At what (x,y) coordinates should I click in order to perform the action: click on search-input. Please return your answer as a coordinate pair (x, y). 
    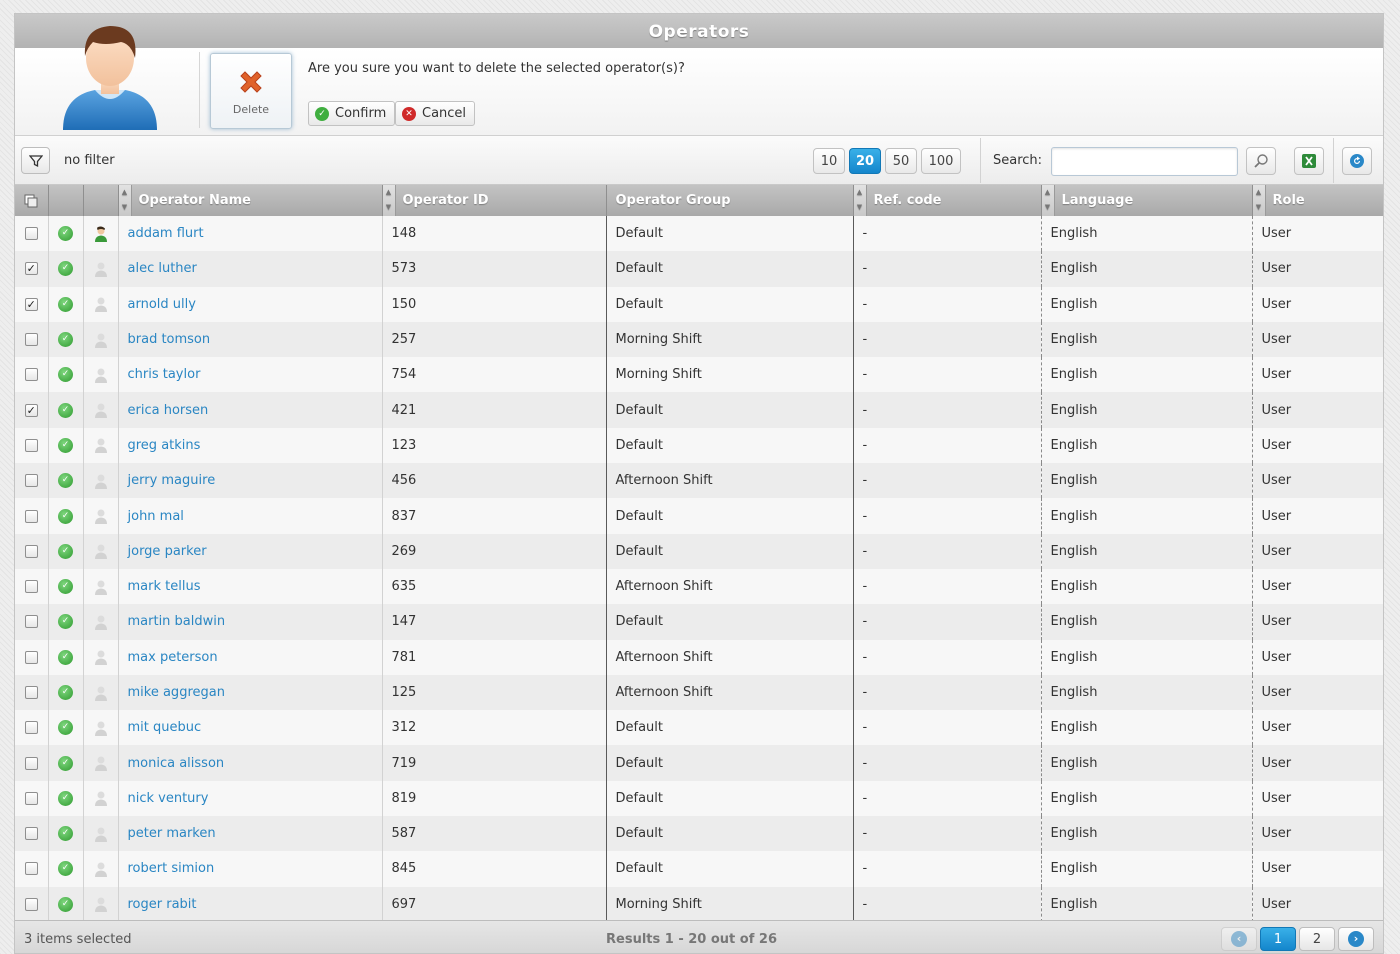
    Looking at the image, I should click on (1144, 161).